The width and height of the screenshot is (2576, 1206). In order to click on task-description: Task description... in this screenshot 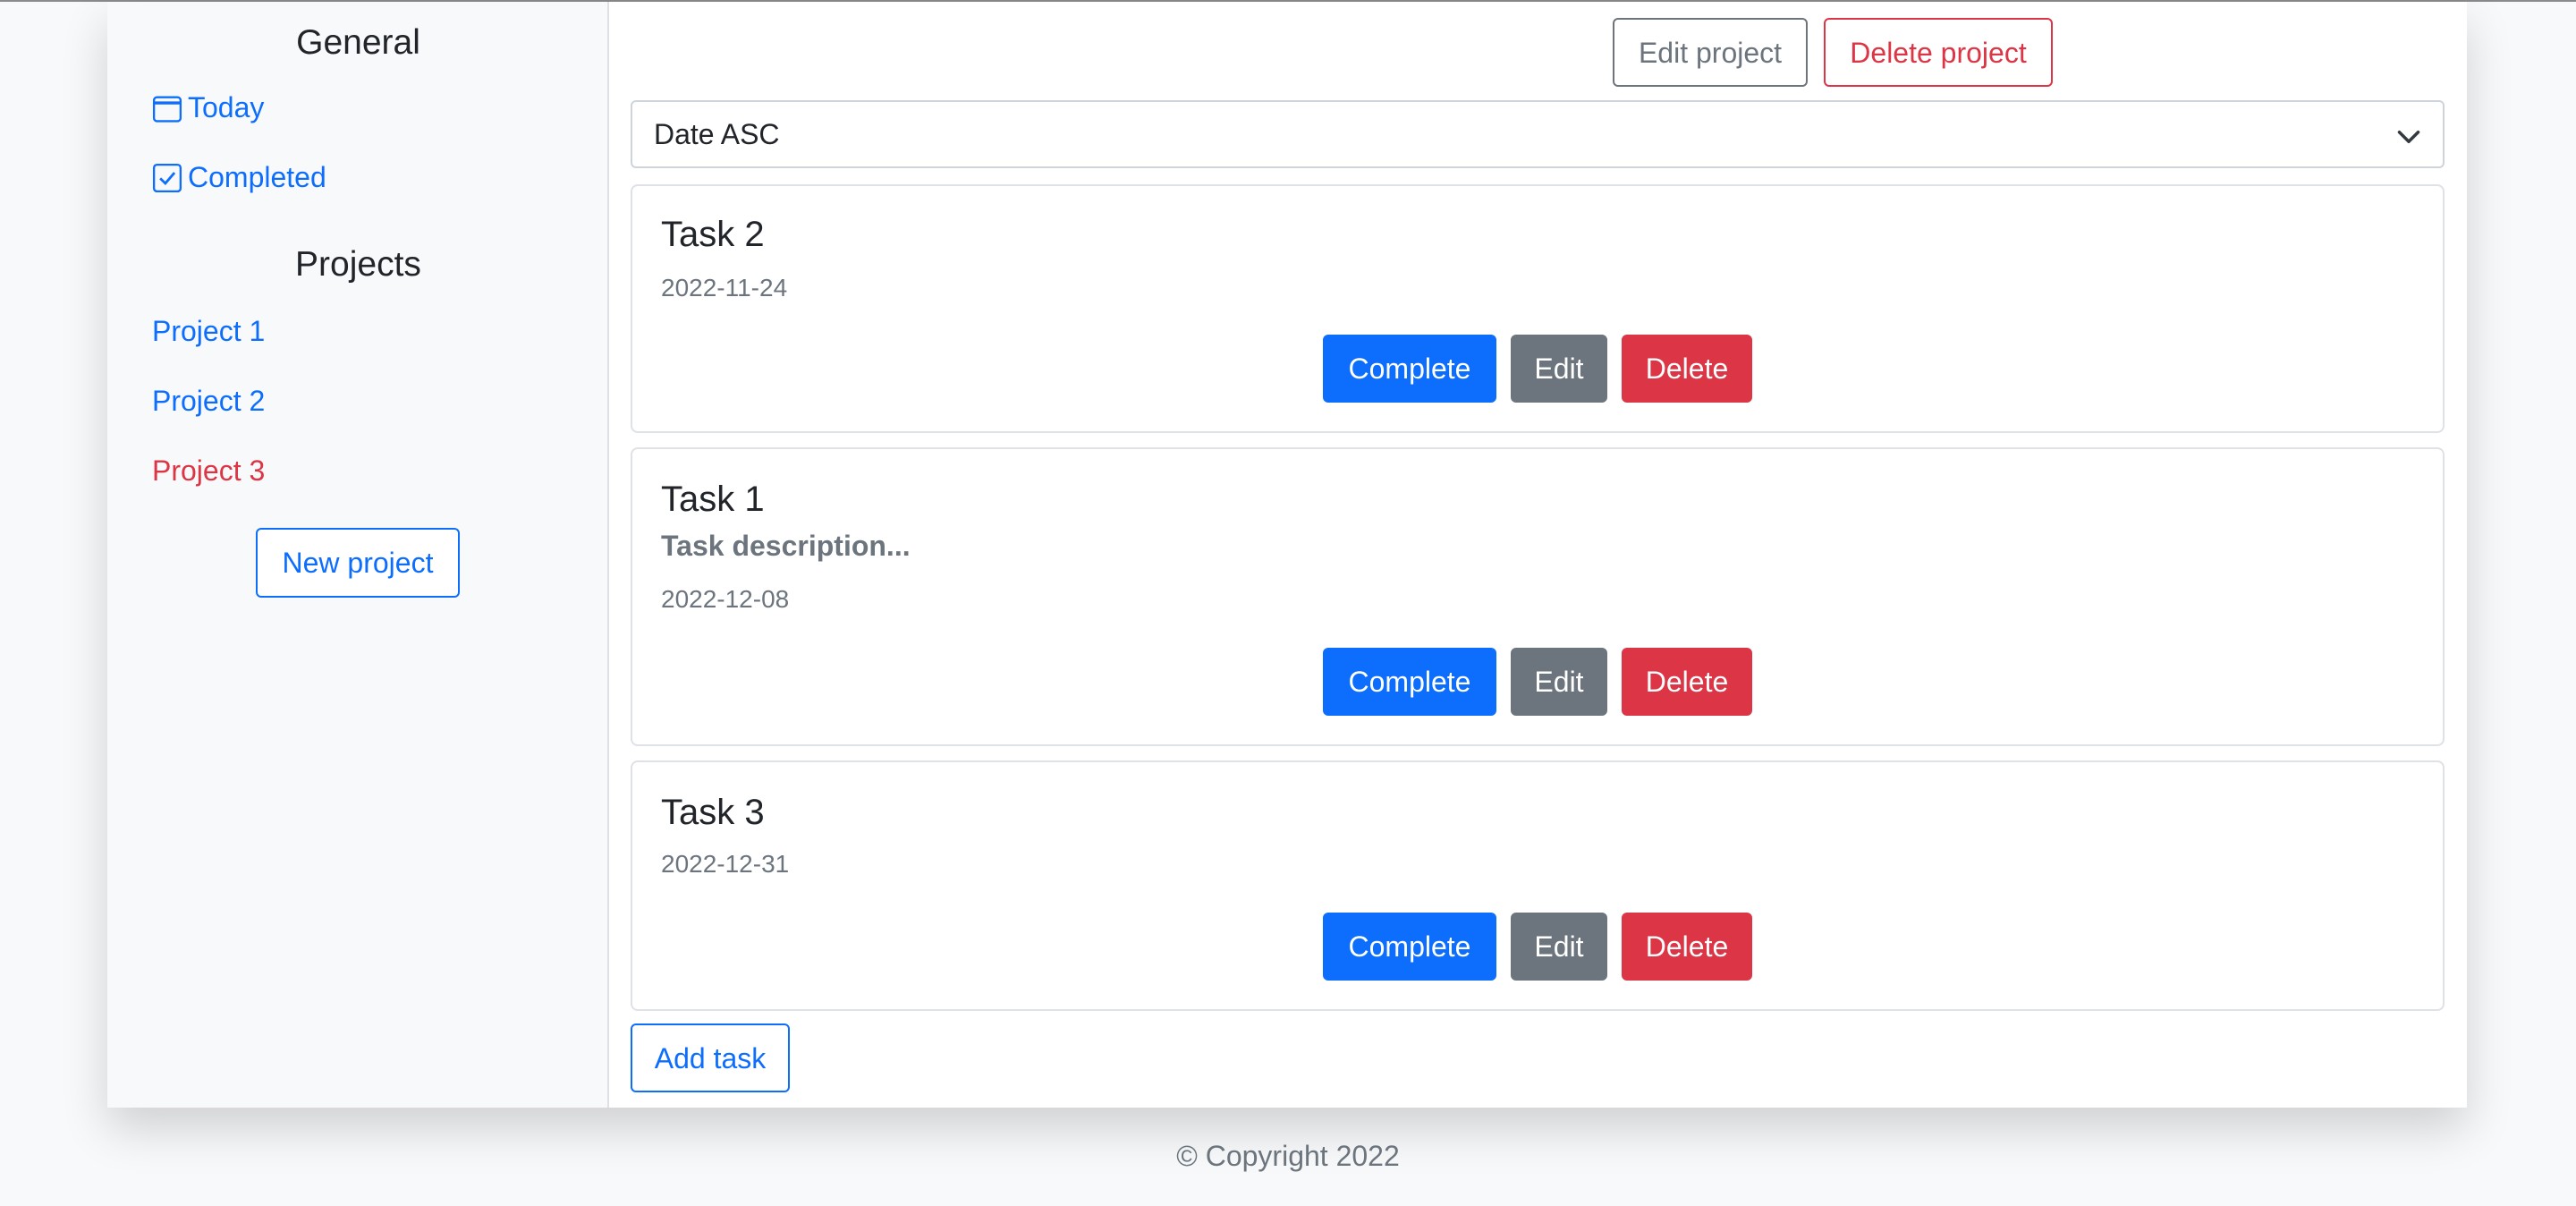, I will do `click(786, 546)`.